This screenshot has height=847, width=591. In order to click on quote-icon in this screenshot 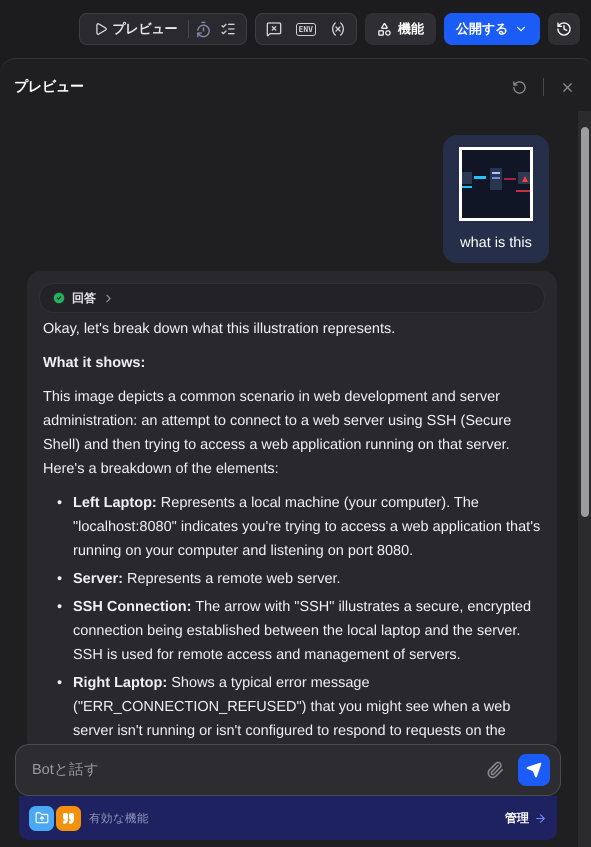, I will do `click(68, 818)`.